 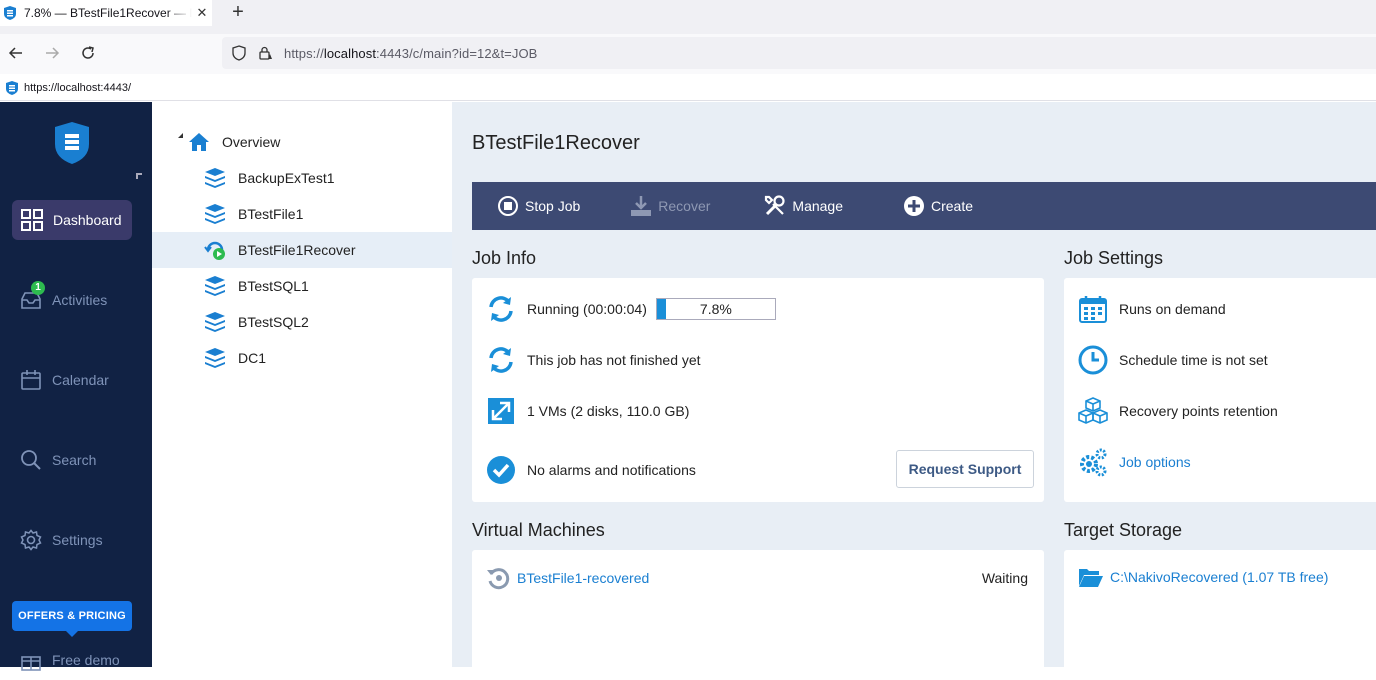 What do you see at coordinates (1219, 577) in the screenshot?
I see `storage-path-link: C:\NakivoRecovered (1.07 TB free)` at bounding box center [1219, 577].